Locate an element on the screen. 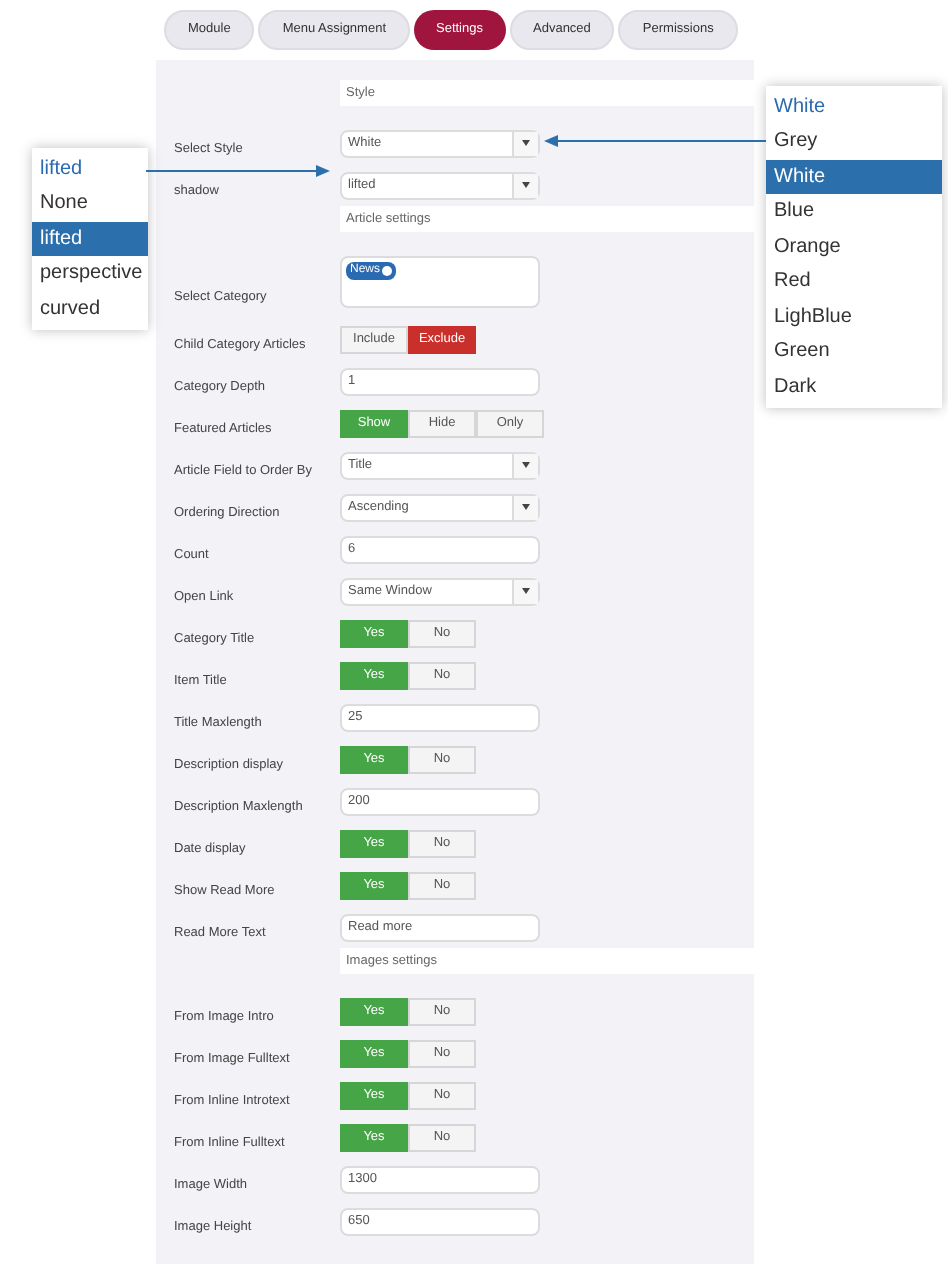 The width and height of the screenshot is (948, 1264). remove-icon is located at coordinates (387, 271).